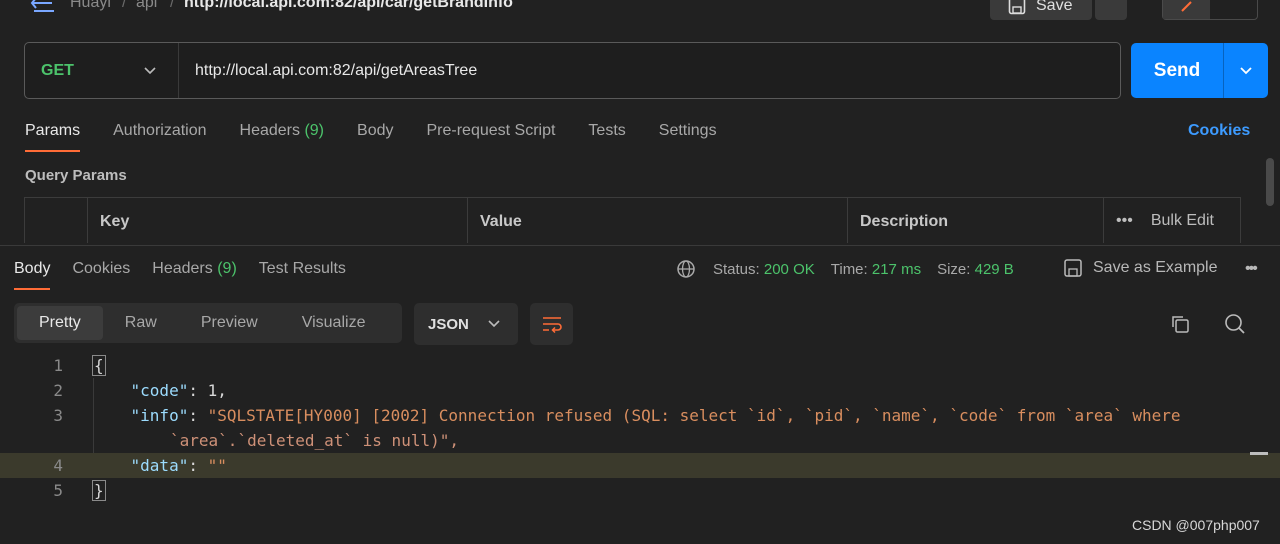 Image resolution: width=1280 pixels, height=544 pixels. Describe the element at coordinates (57, 70) in the screenshot. I see `method-label: GET` at that location.